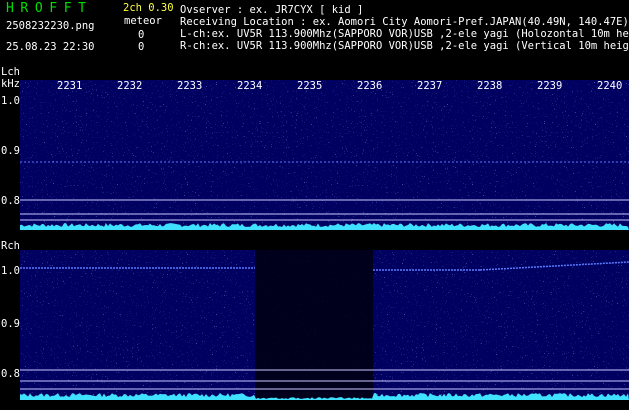 The image size is (629, 410). I want to click on time-tick: 2233, so click(190, 86).